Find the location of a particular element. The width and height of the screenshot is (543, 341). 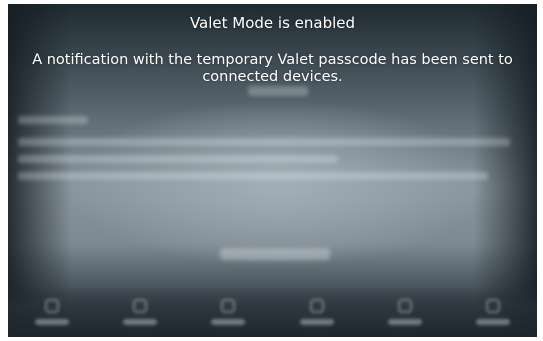

nav-item-settings is located at coordinates (317, 312).